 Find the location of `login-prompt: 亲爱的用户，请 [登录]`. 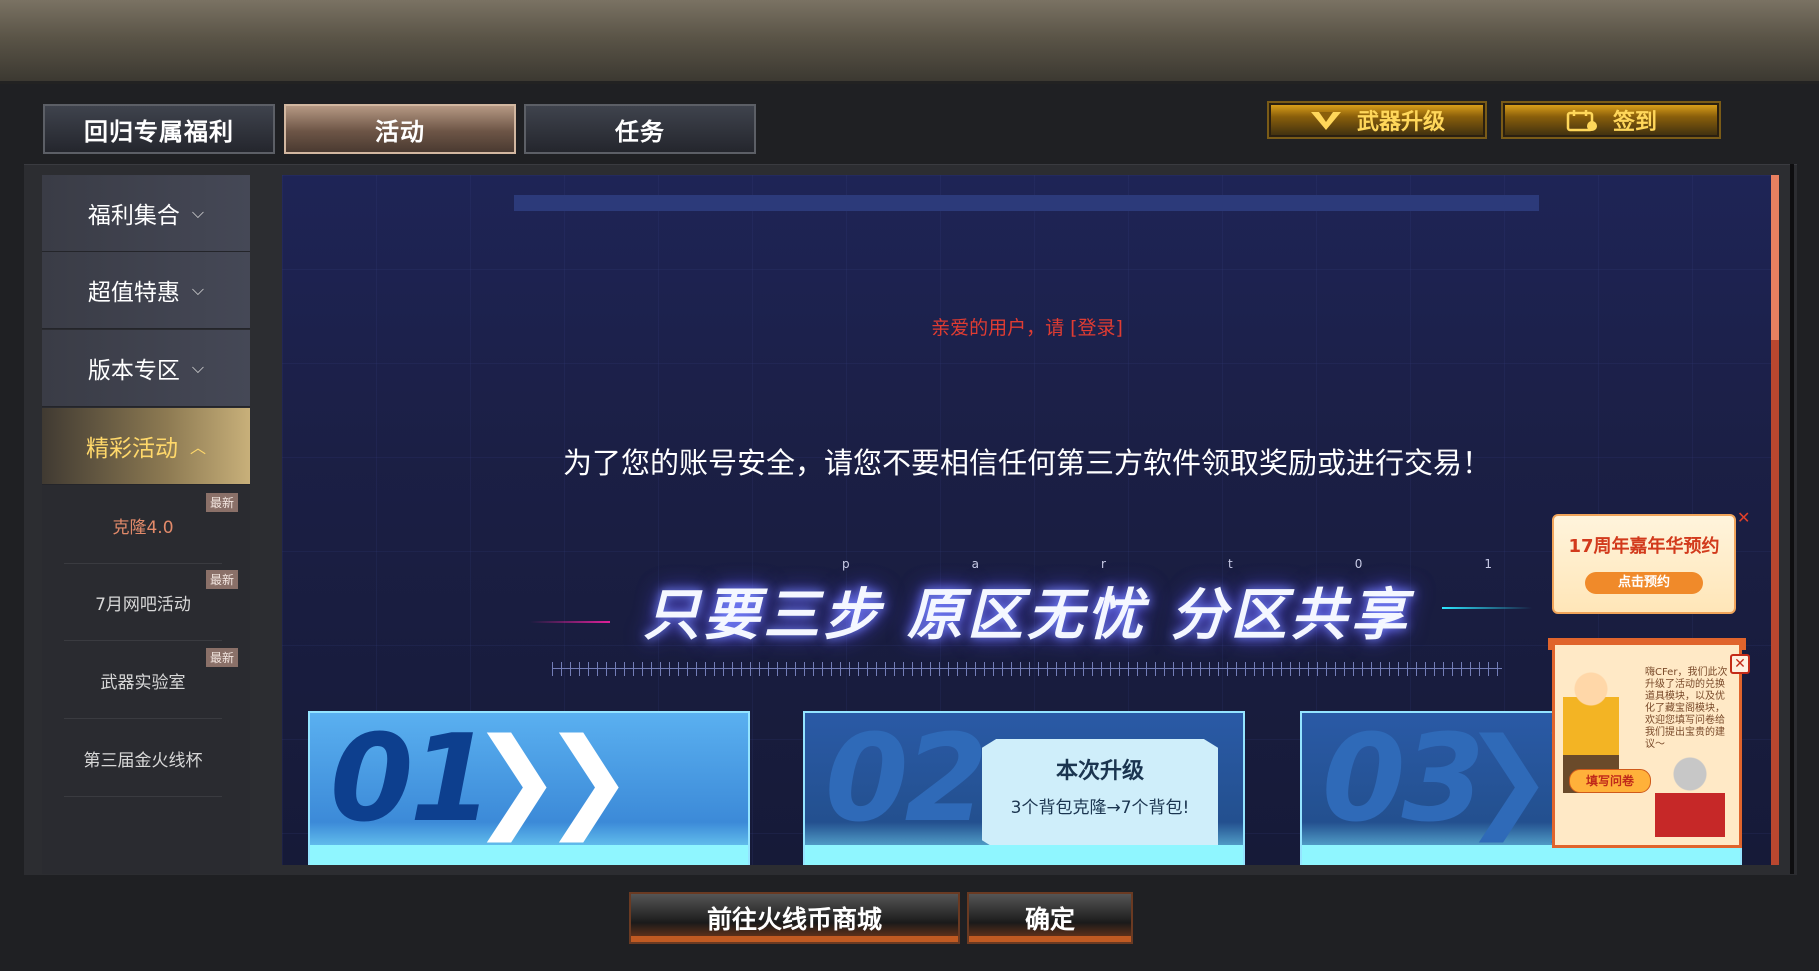

login-prompt: 亲爱的用户，请 [登录] is located at coordinates (1027, 326).